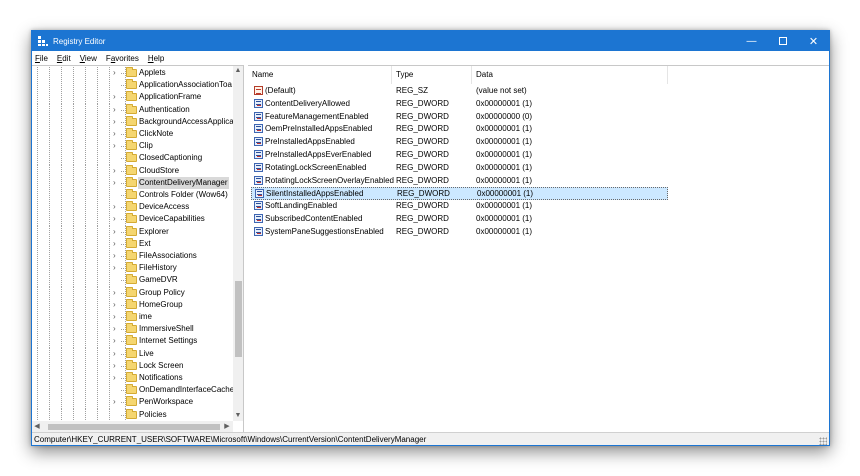 The image size is (860, 476). I want to click on tree-key: › PenWorkspace, so click(132, 403).